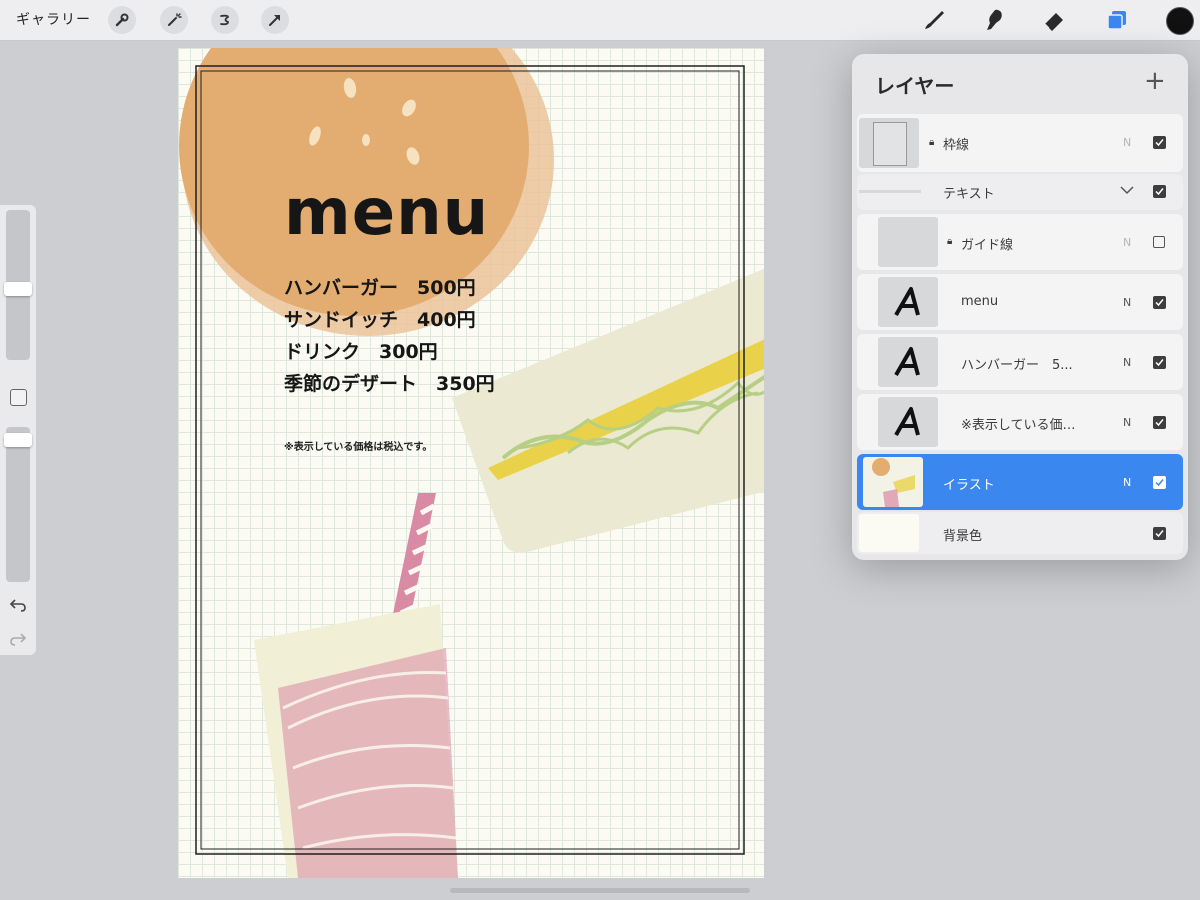  Describe the element at coordinates (1155, 81) in the screenshot. I see `plus-icon: +` at that location.